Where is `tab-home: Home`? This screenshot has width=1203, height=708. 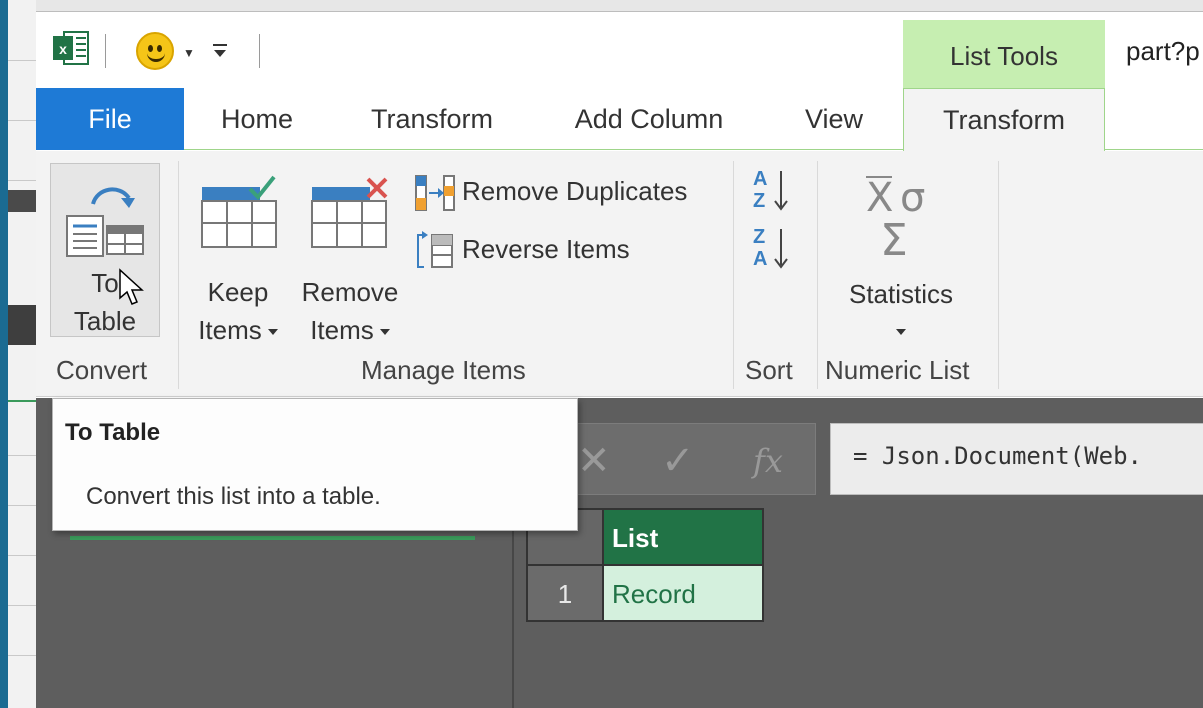
tab-home: Home is located at coordinates (257, 119).